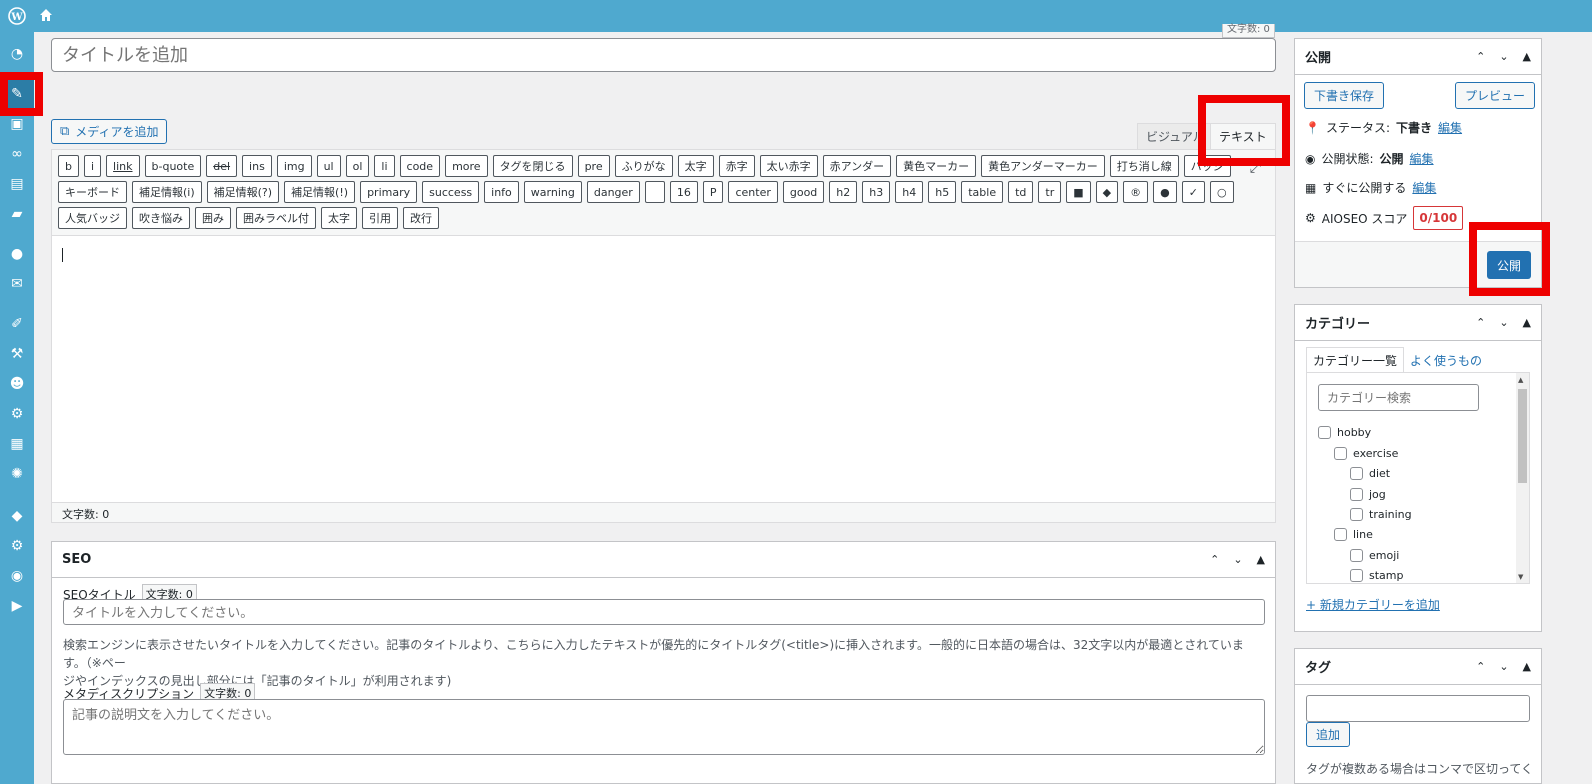  I want to click on quicktag-button: b-quote, so click(173, 166).